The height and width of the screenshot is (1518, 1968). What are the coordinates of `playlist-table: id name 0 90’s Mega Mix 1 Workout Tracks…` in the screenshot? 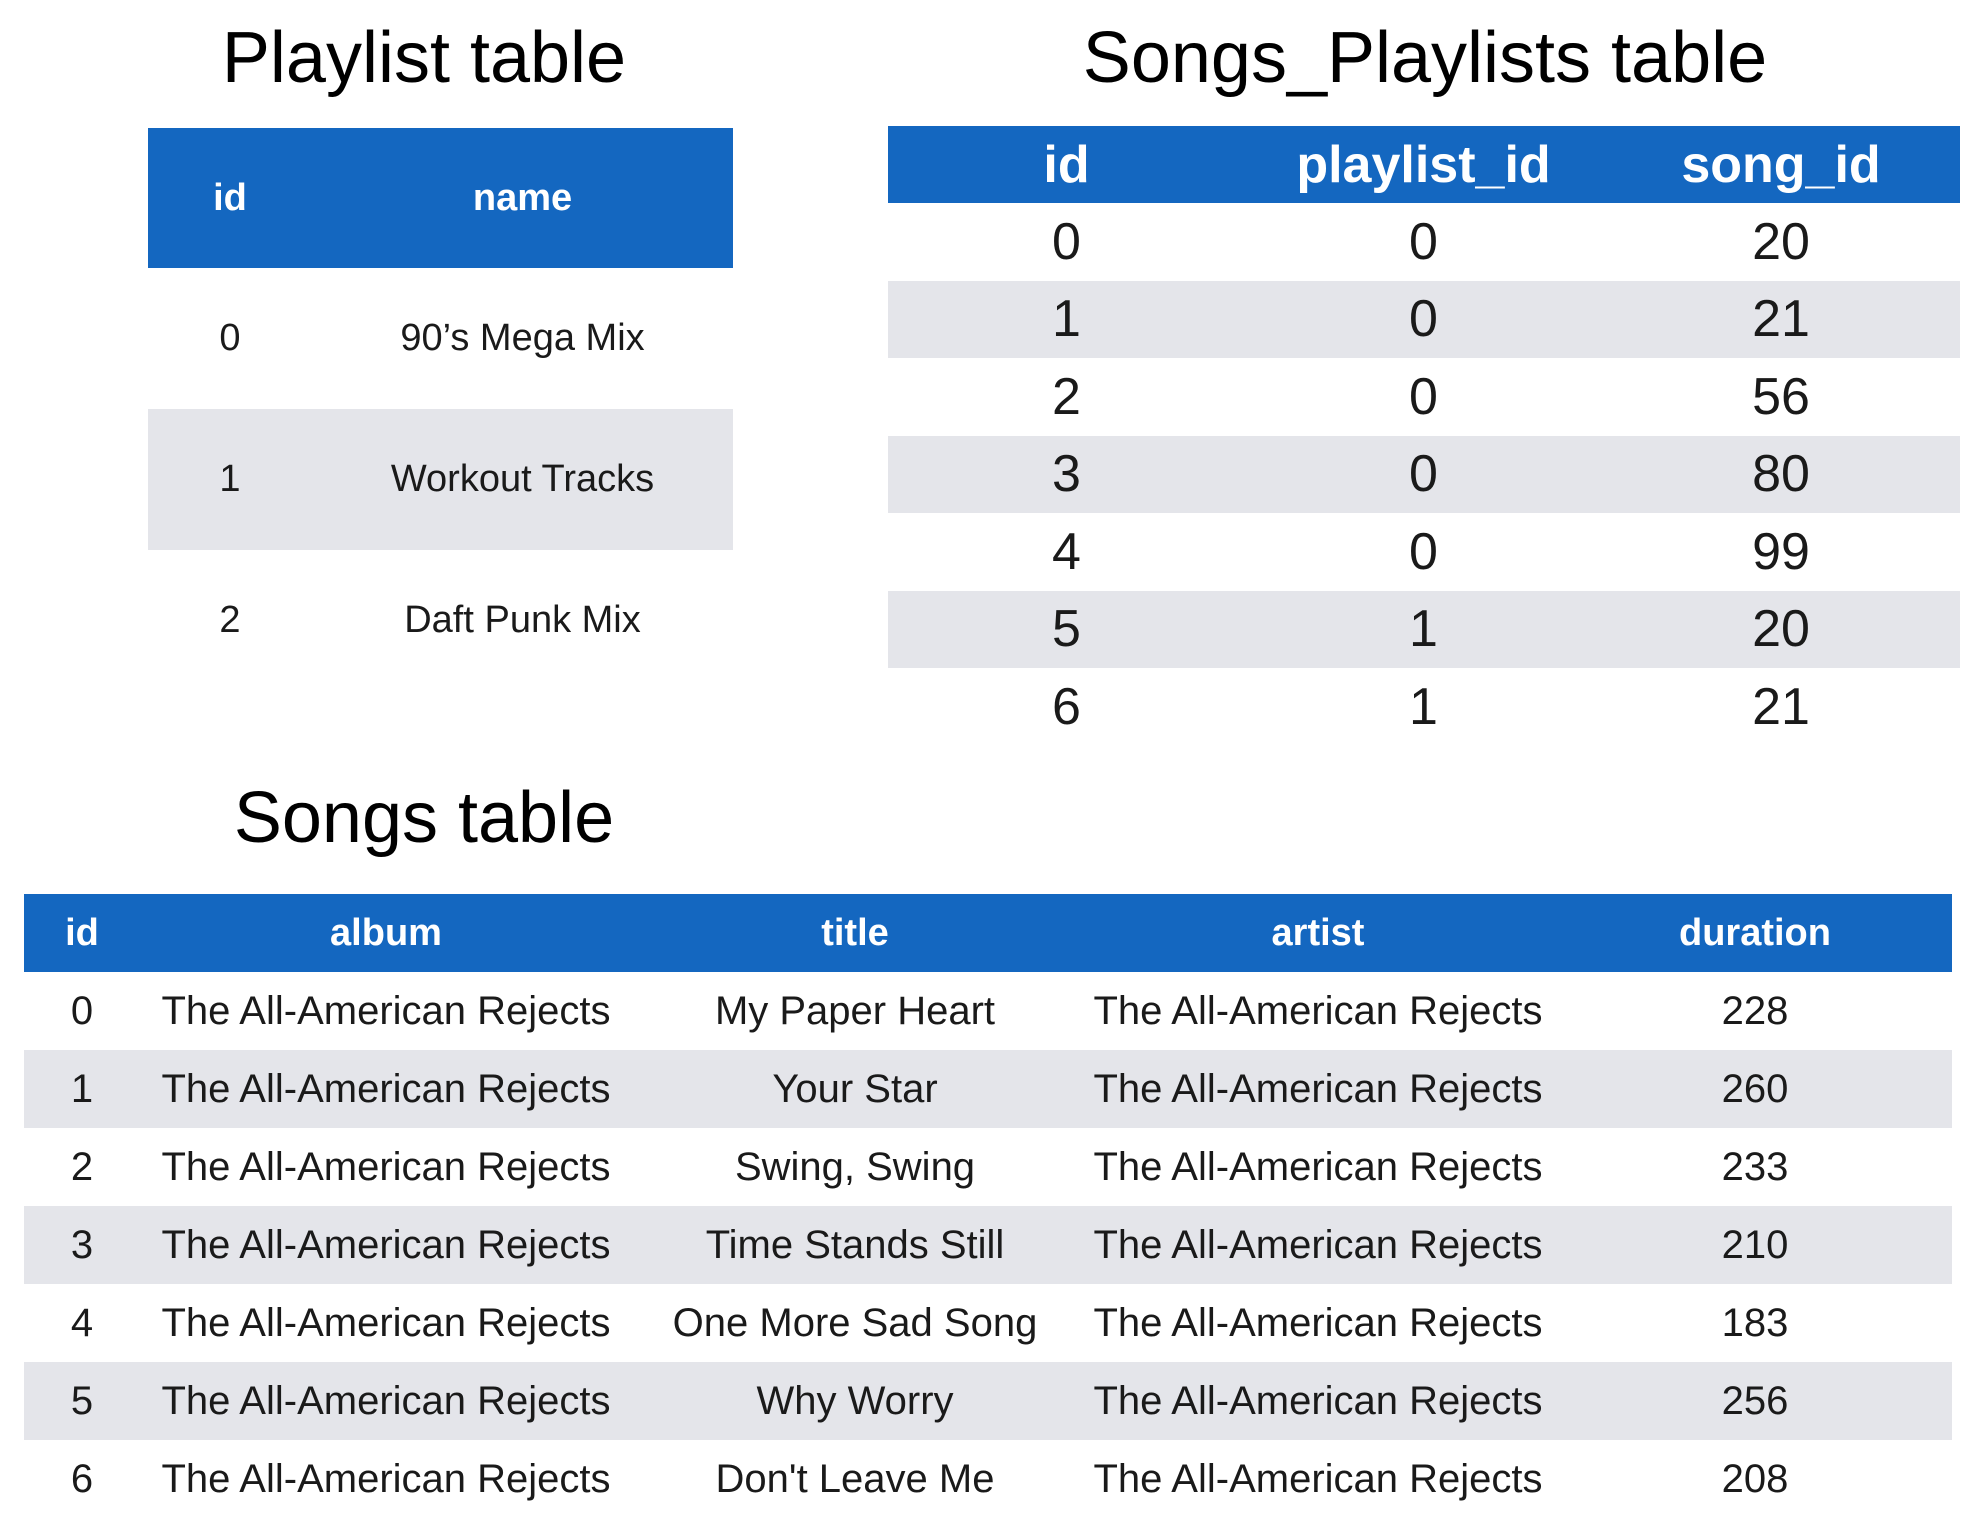 It's located at (440, 409).